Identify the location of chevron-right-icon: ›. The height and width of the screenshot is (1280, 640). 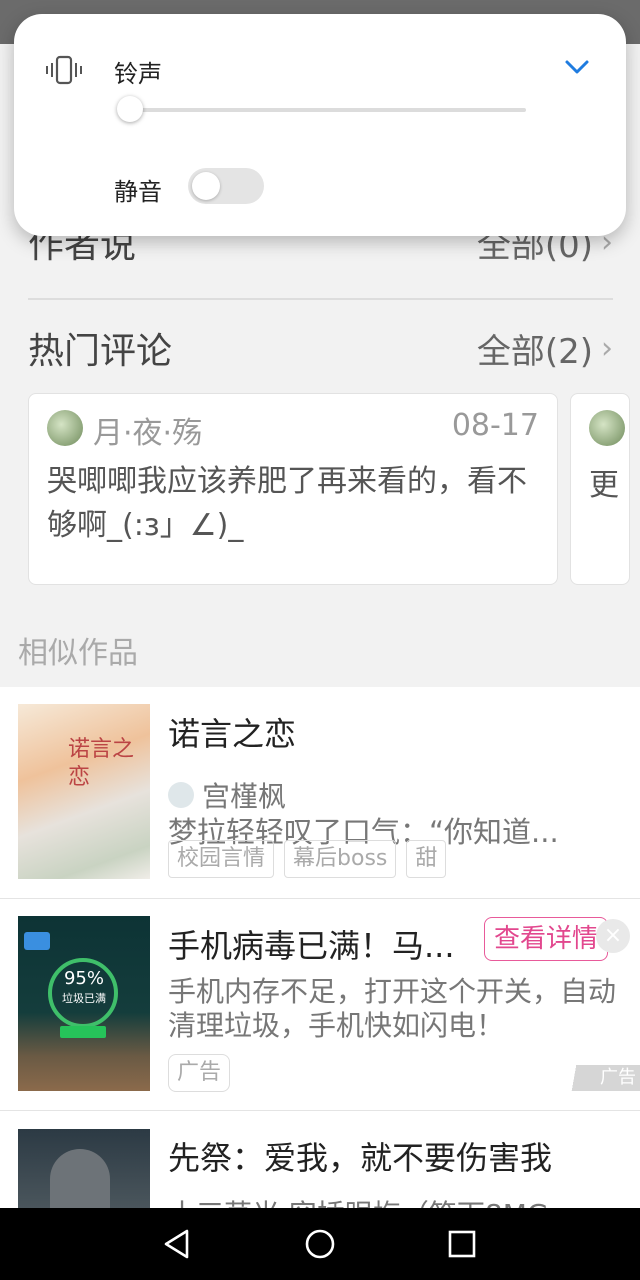
(607, 348).